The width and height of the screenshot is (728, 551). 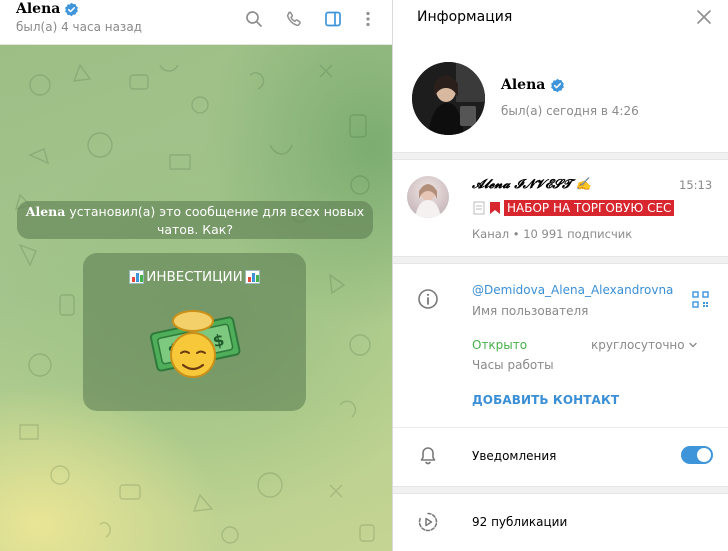 I want to click on chat-title-row: Alena, so click(x=47, y=9).